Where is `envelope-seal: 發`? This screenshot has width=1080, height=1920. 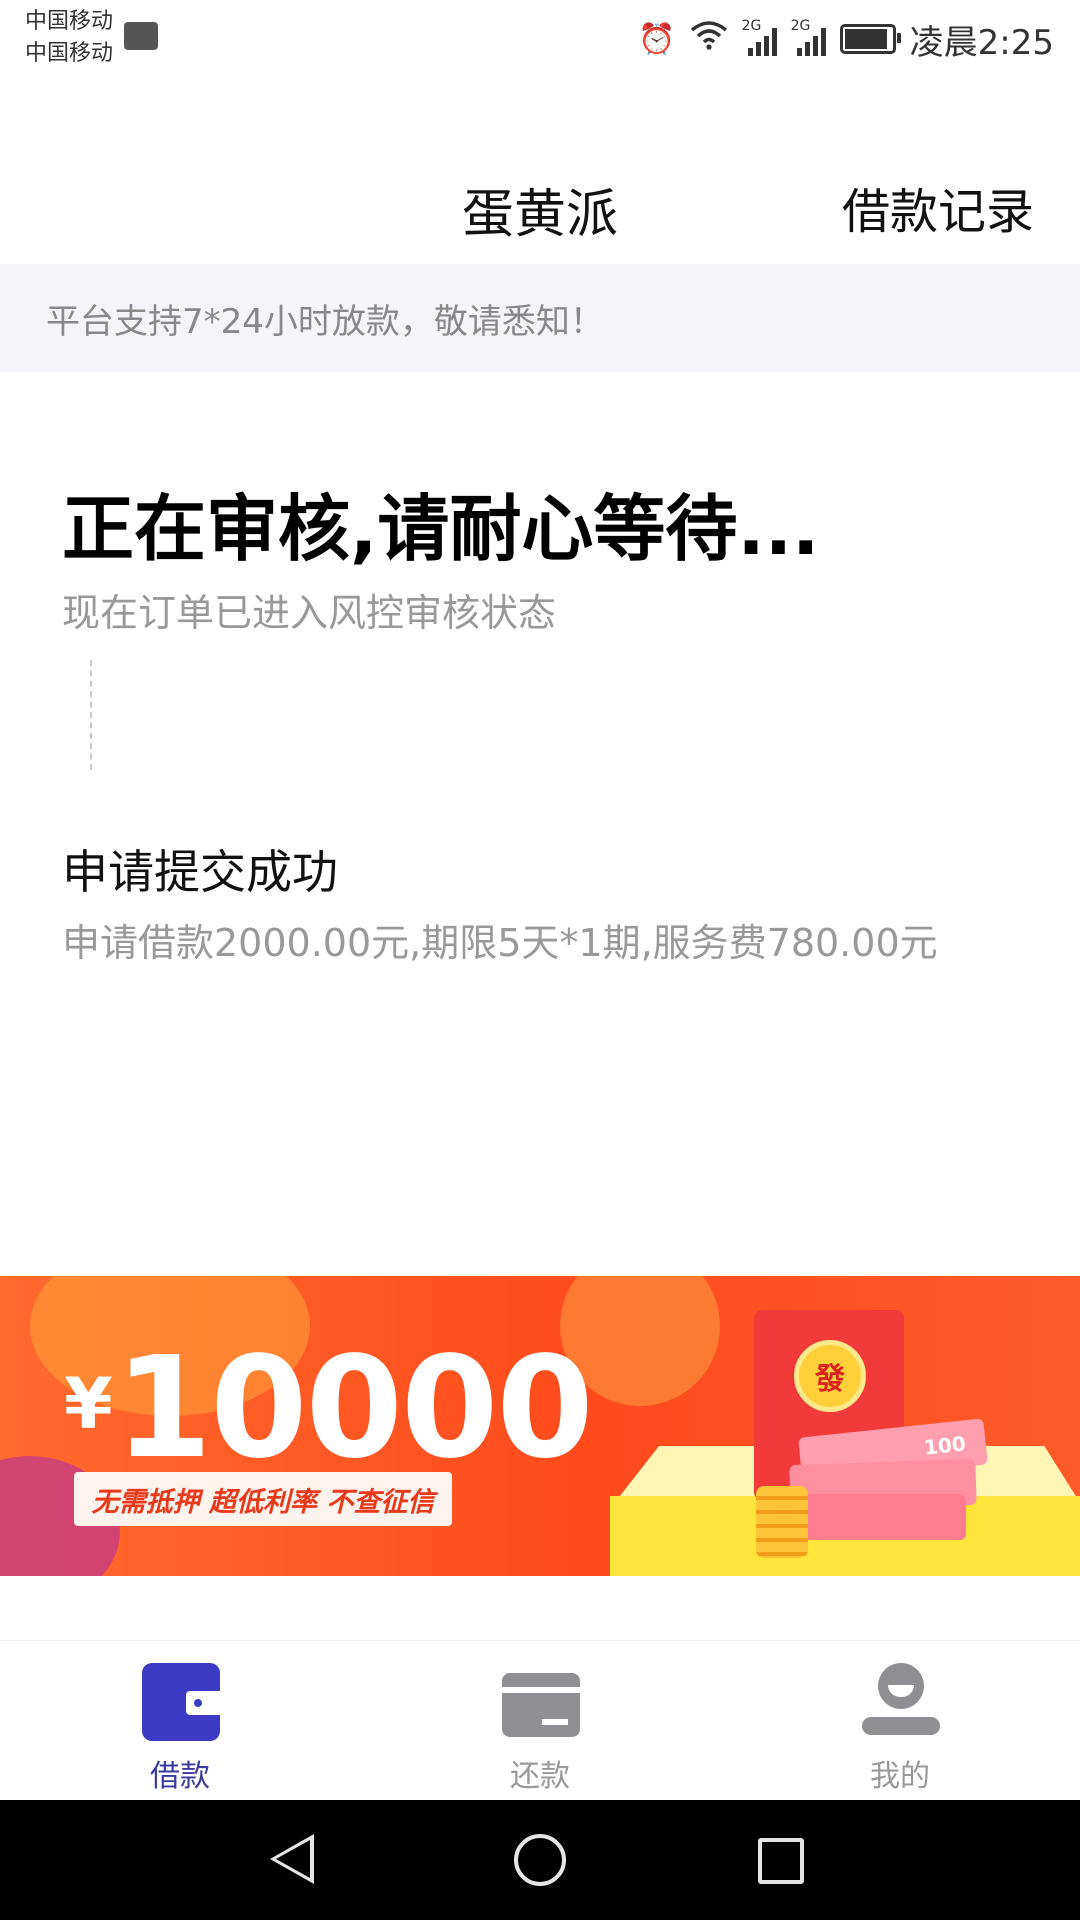
envelope-seal: 發 is located at coordinates (830, 1376).